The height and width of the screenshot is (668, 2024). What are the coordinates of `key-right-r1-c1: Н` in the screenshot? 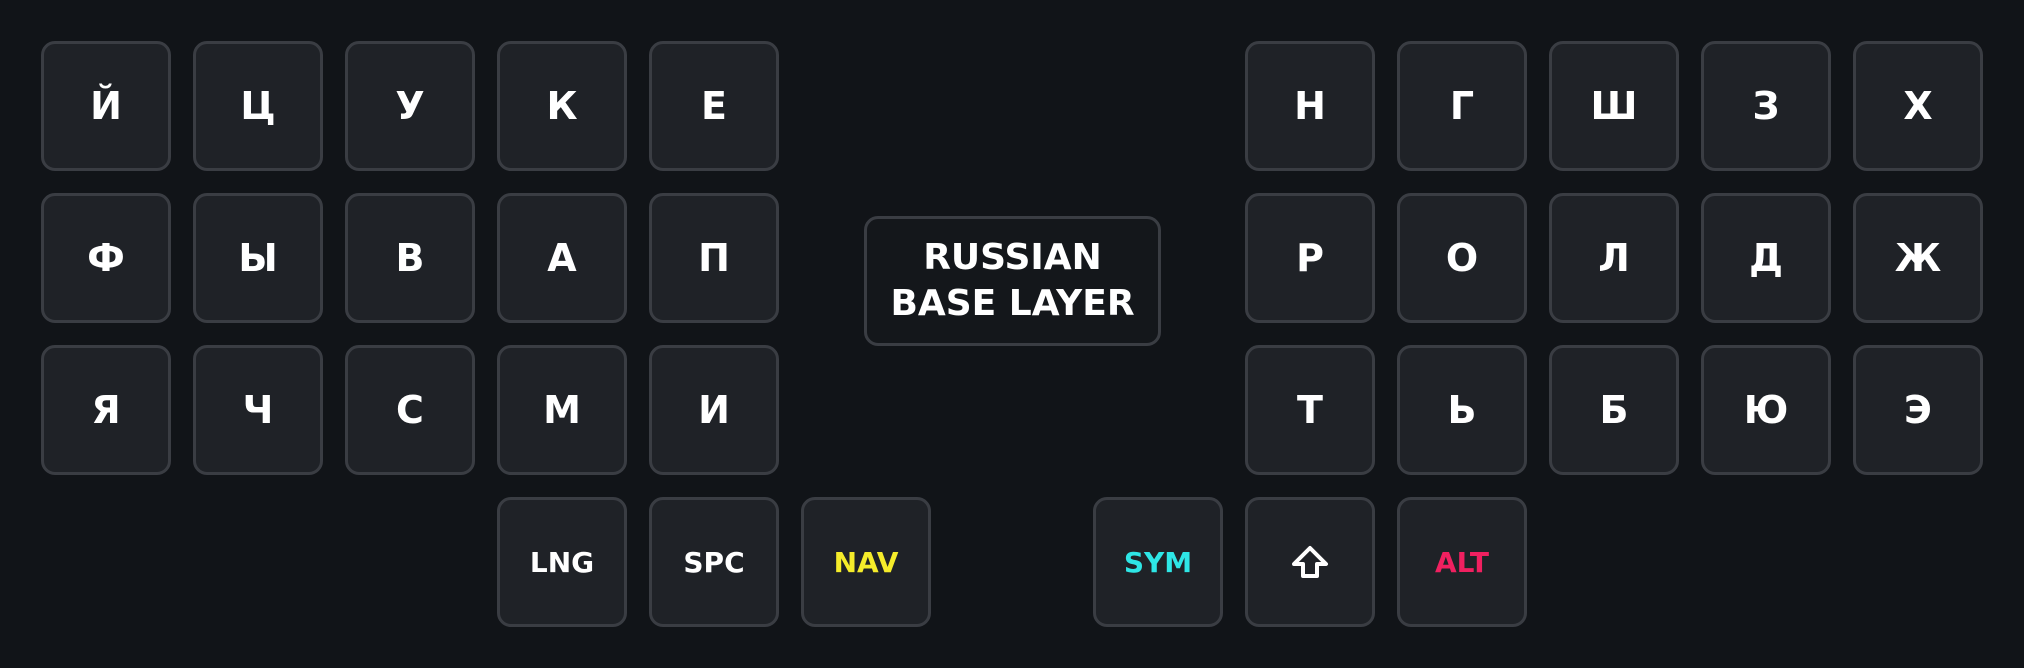 It's located at (1310, 106).